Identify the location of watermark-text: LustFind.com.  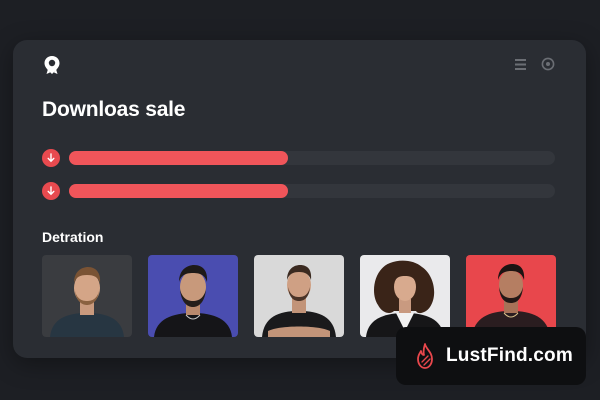
(509, 355).